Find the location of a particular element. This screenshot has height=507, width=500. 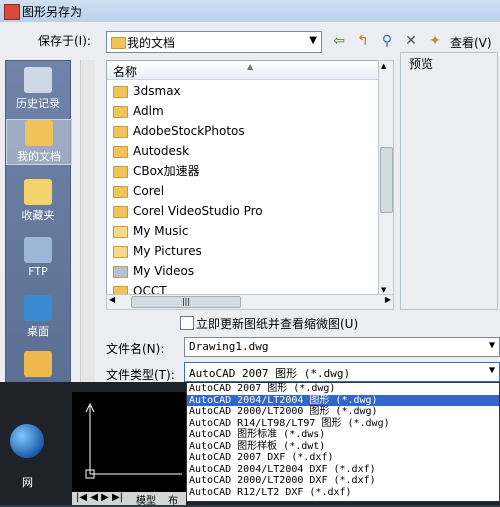

tab-nav-icons: |◀ ◀ ▶ ▶| is located at coordinates (99, 497).